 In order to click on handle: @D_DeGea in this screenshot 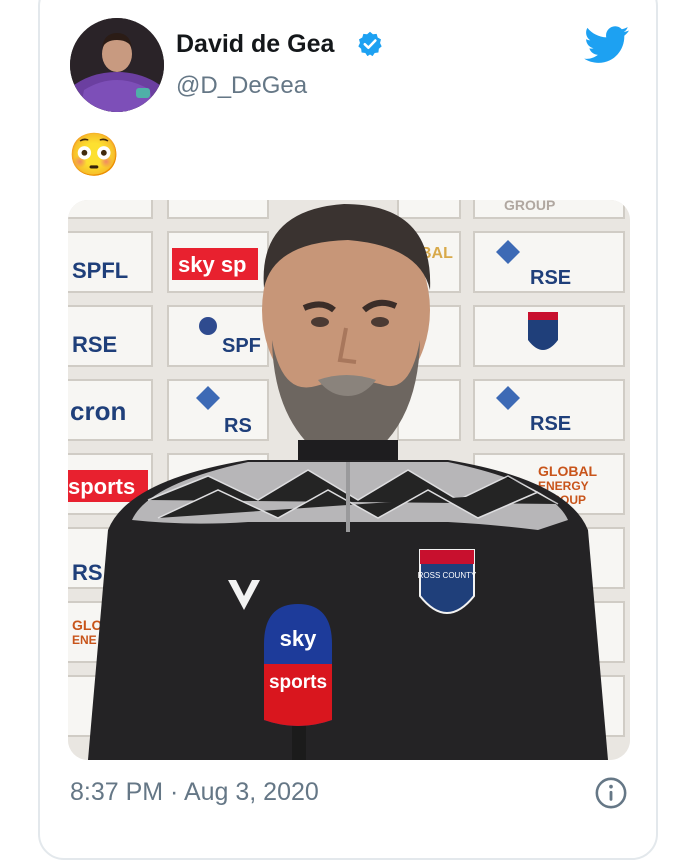, I will do `click(241, 86)`.